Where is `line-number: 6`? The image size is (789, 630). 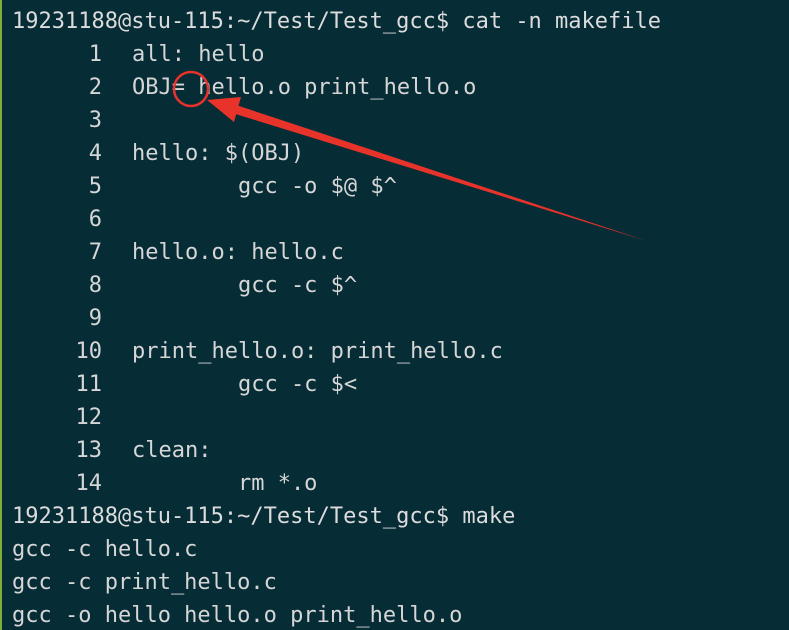
line-number: 6 is located at coordinates (95, 219).